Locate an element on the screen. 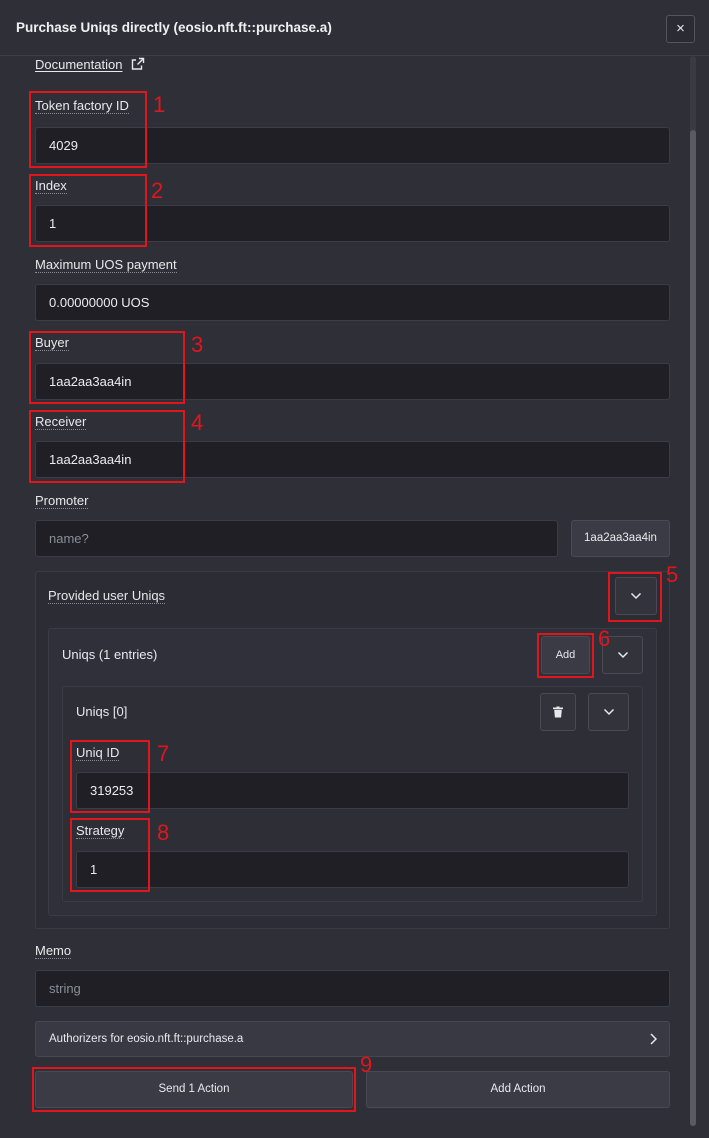 This screenshot has height=1138, width=709. scrollbar is located at coordinates (693, 591).